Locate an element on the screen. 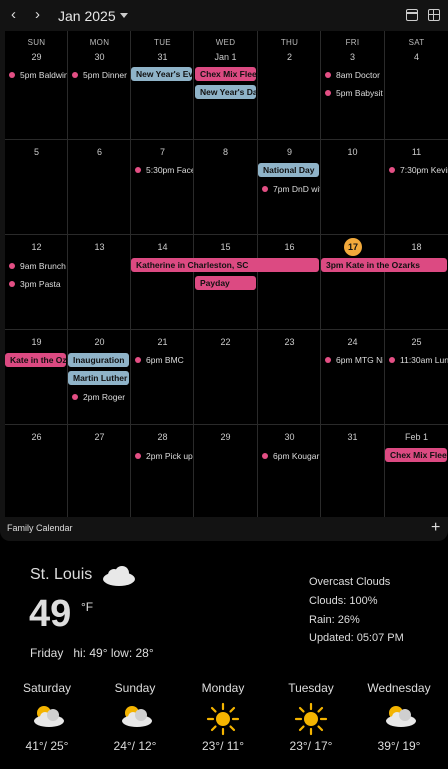  forecast-temps: 24°/ 12° is located at coordinates (135, 746).